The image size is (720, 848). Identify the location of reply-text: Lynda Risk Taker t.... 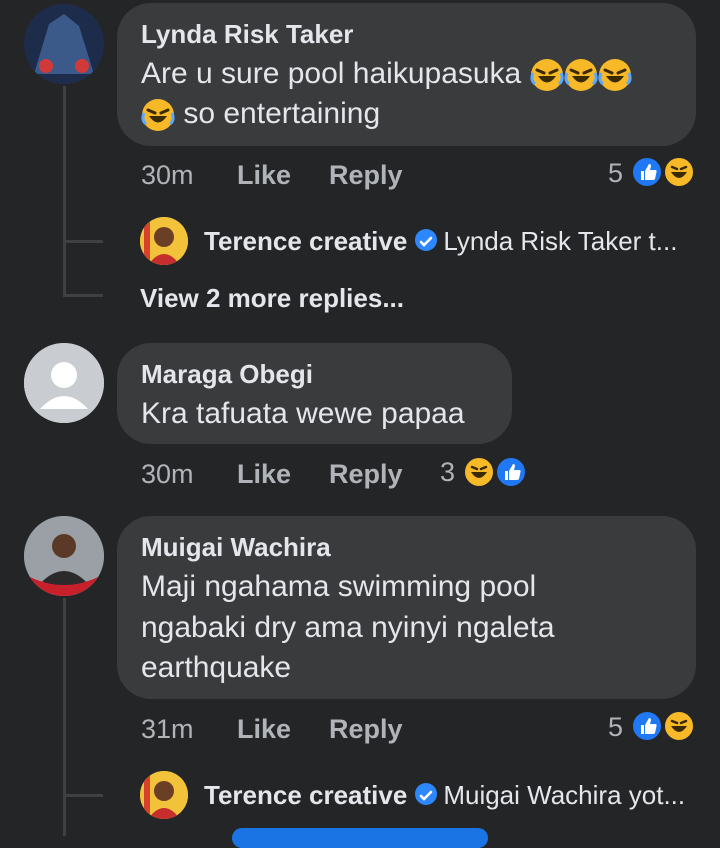
(560, 241).